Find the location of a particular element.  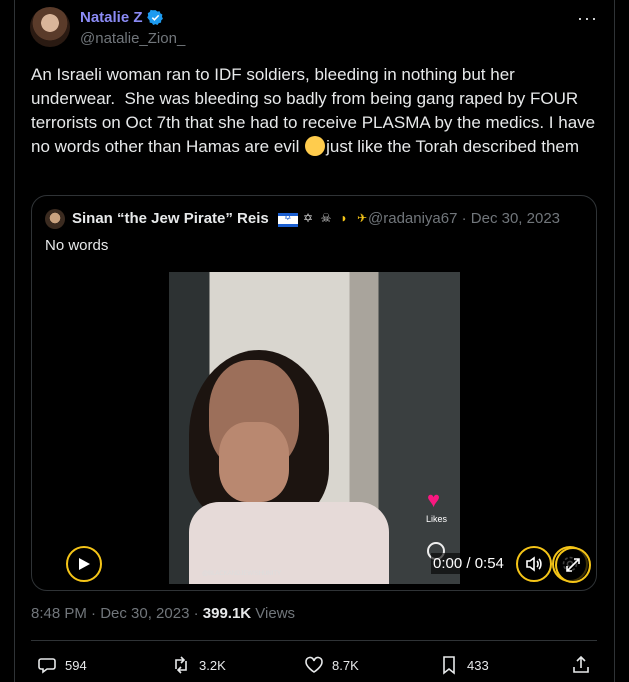

volume-icon is located at coordinates (534, 564).